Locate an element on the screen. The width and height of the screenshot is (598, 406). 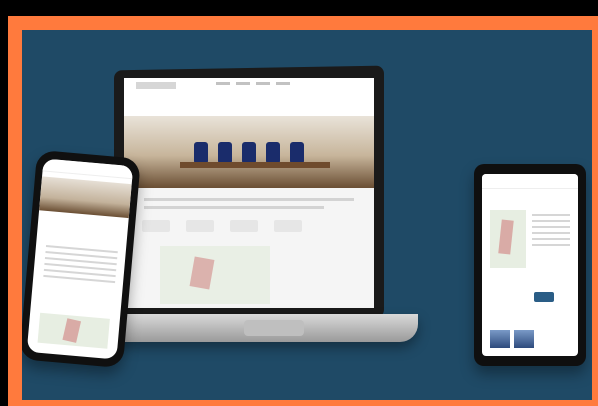
phone-device is located at coordinates (81, 259).